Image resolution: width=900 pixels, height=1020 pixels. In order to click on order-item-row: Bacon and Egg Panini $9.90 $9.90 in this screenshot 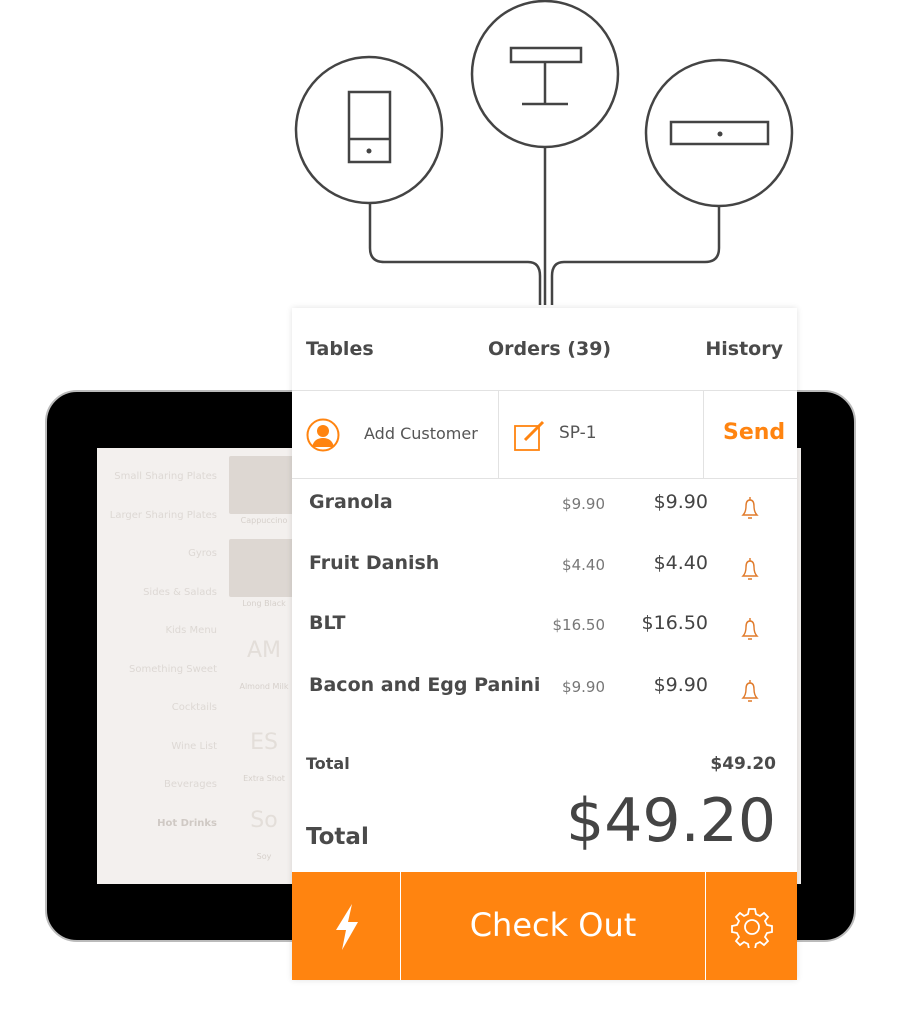, I will do `click(544, 704)`.